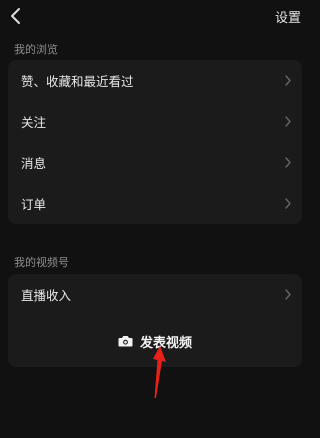 Image resolution: width=320 pixels, height=438 pixels. Describe the element at coordinates (41, 262) in the screenshot. I see `section-title-channels: 我的视频号` at that location.